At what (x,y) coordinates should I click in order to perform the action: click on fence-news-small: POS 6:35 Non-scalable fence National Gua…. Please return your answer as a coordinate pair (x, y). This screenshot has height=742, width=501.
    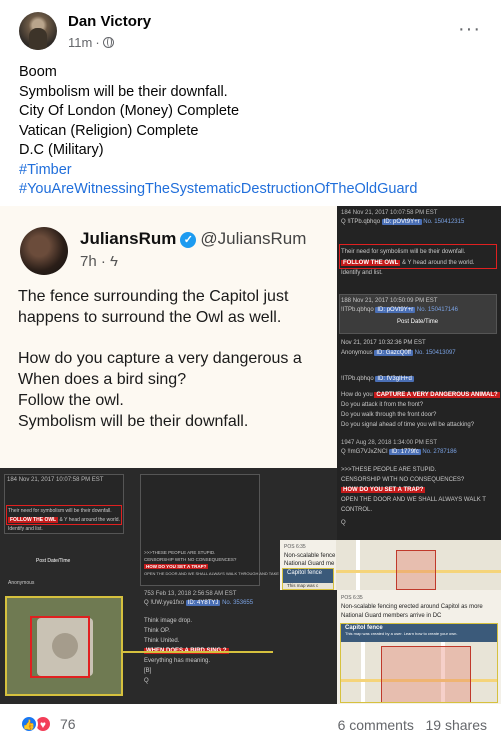
    Looking at the image, I should click on (390, 565).